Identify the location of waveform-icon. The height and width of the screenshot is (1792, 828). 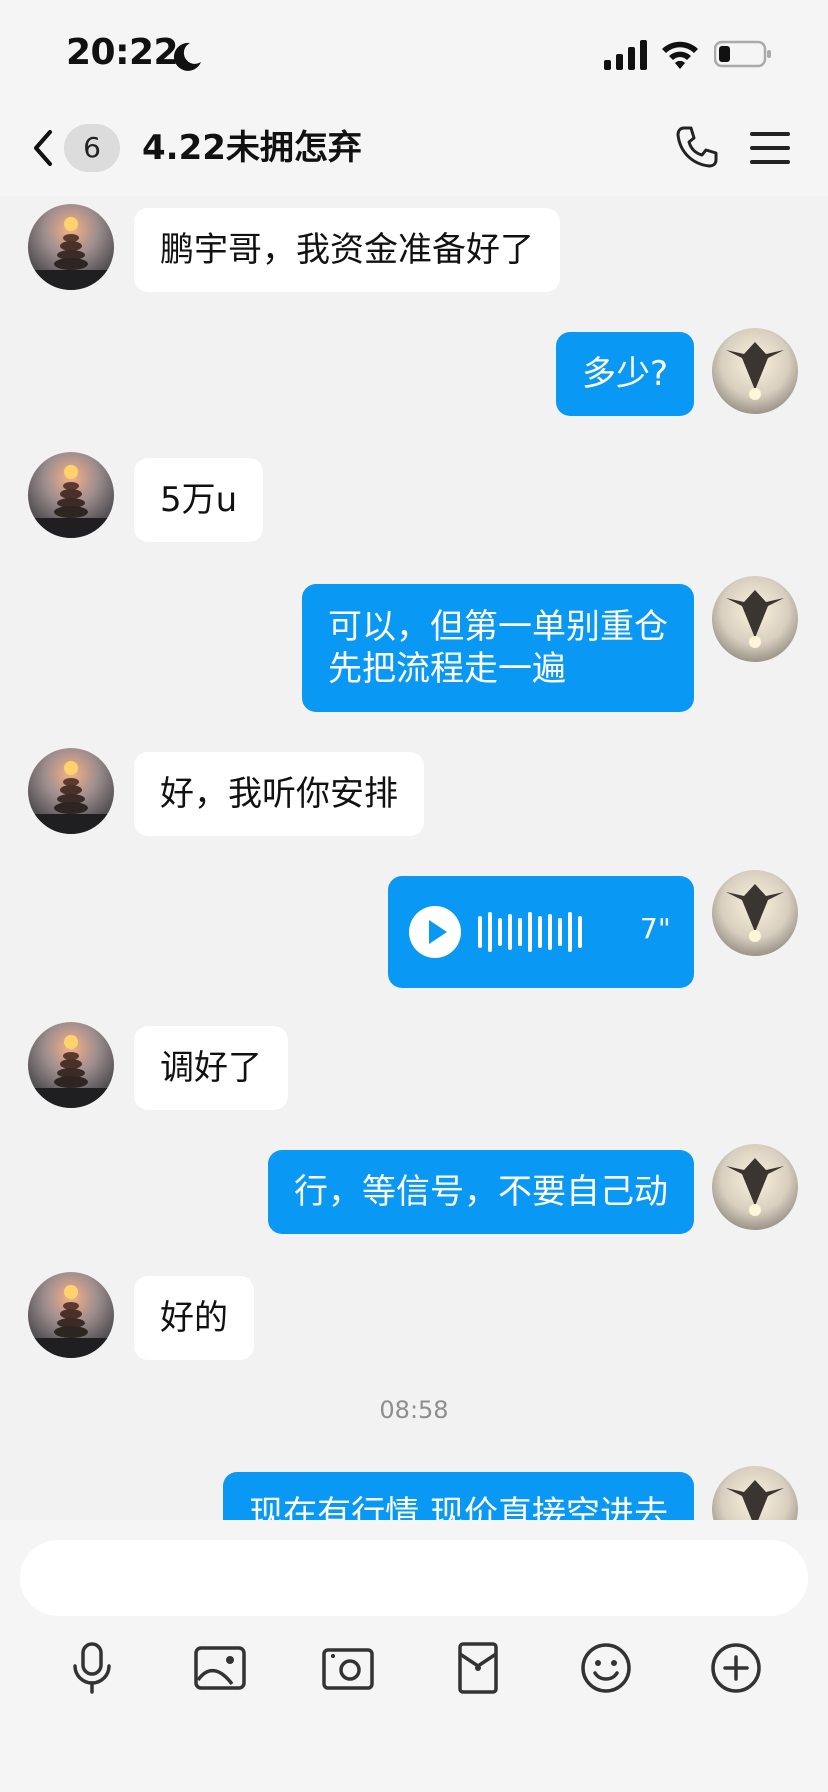
(530, 932).